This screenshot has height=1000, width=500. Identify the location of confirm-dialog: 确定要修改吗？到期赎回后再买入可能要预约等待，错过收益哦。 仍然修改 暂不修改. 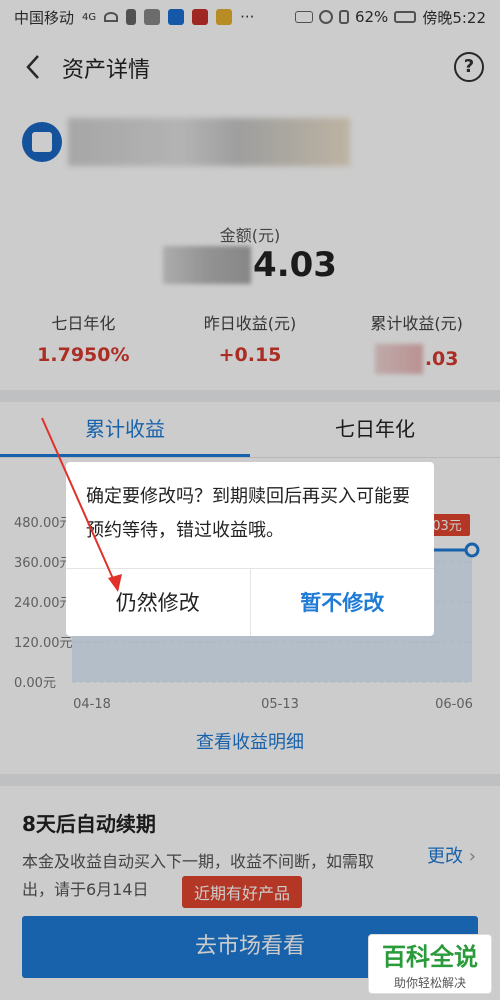
(250, 549).